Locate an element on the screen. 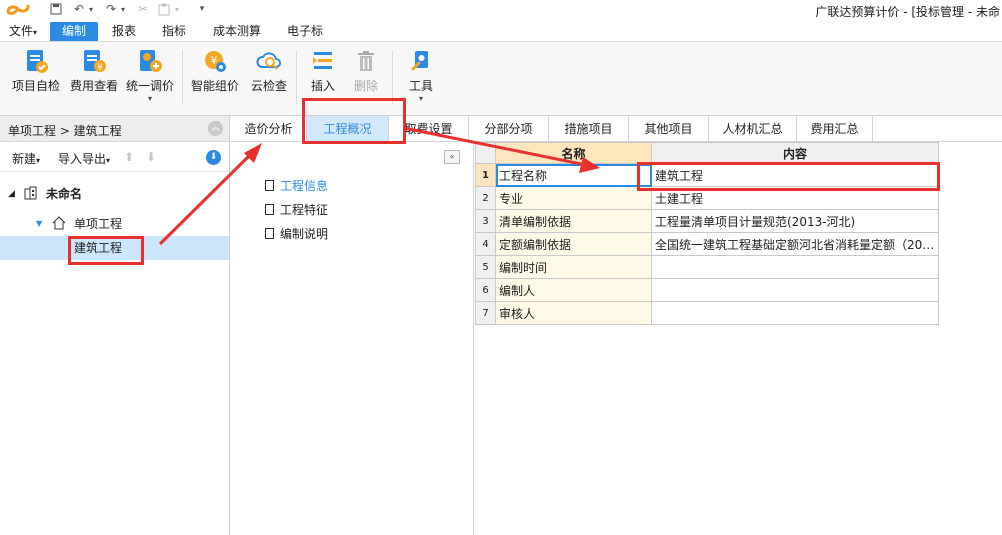 Image resolution: width=1002 pixels, height=535 pixels. delete-label: 删除 is located at coordinates (365, 86).